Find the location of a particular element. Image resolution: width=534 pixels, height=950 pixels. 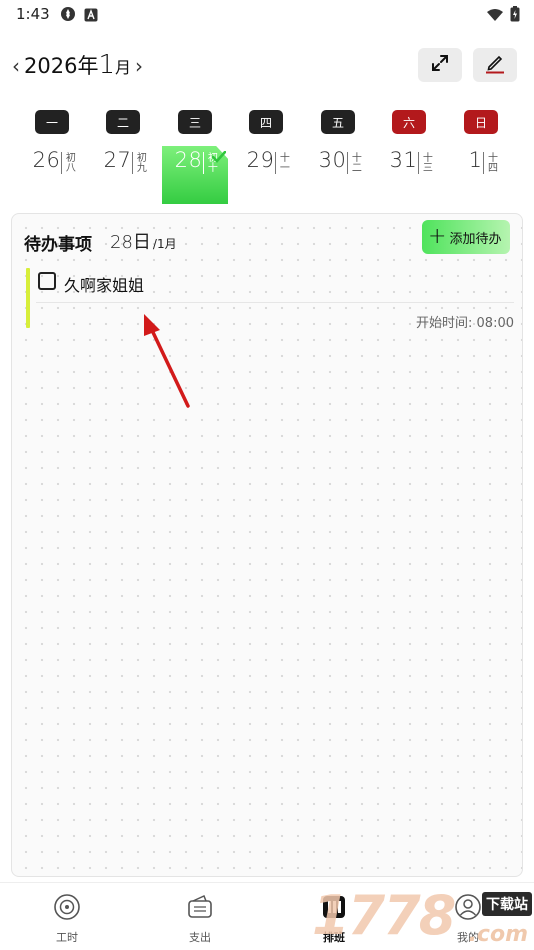

status-time: 1:43 is located at coordinates (33, 14).